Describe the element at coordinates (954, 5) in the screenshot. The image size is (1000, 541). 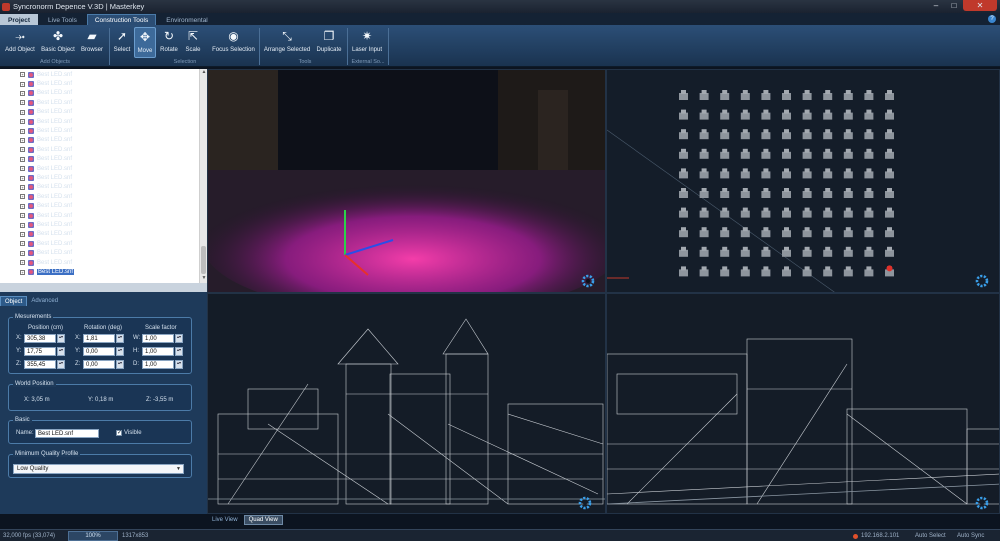
I see `maximize-button: □` at that location.